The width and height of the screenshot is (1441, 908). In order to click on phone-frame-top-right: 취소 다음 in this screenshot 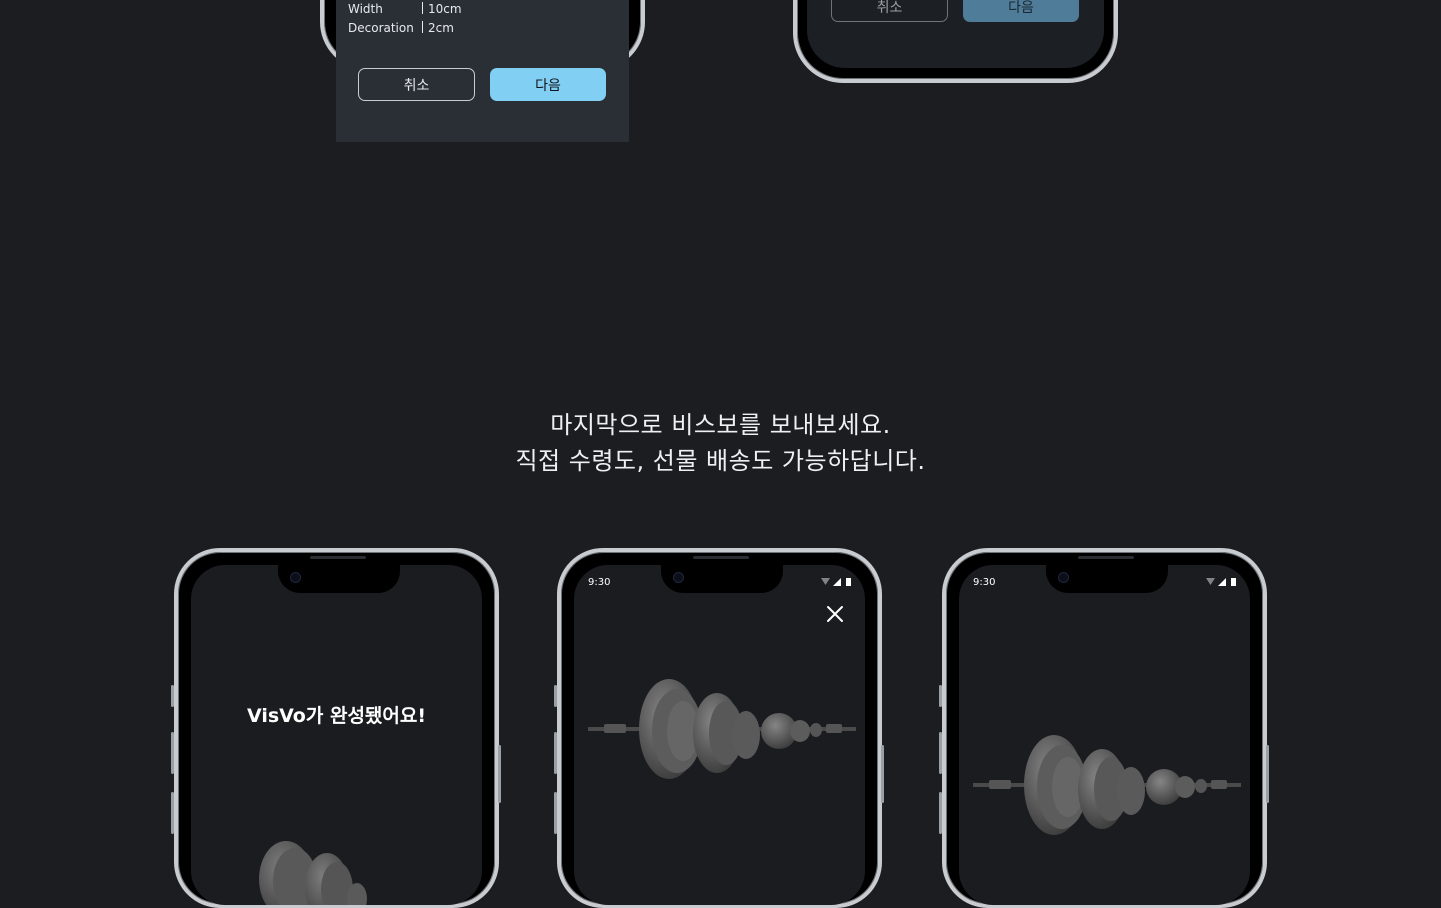, I will do `click(955, 41)`.